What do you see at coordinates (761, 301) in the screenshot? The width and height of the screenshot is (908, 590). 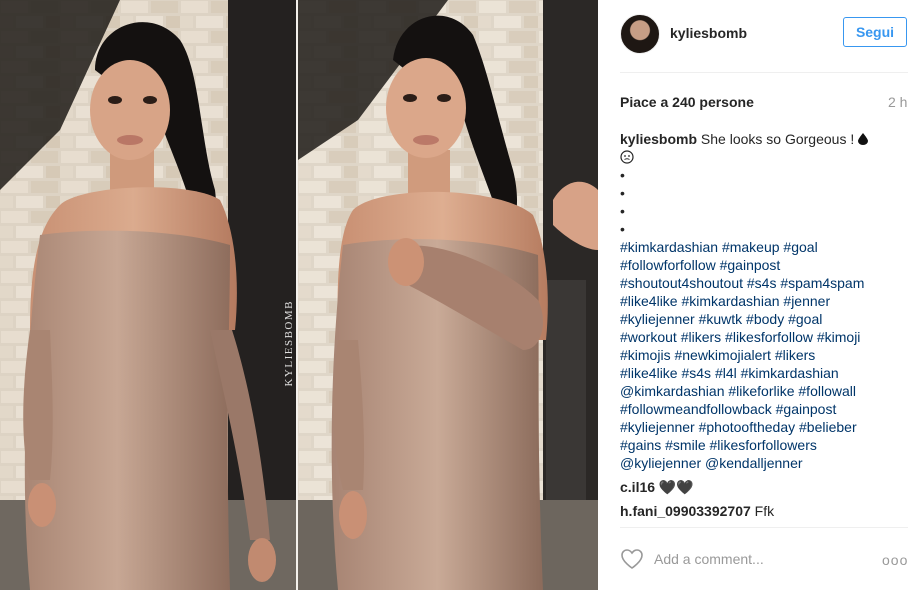 I see `hashtag-line: #like4like #kimkardashian #jenner` at bounding box center [761, 301].